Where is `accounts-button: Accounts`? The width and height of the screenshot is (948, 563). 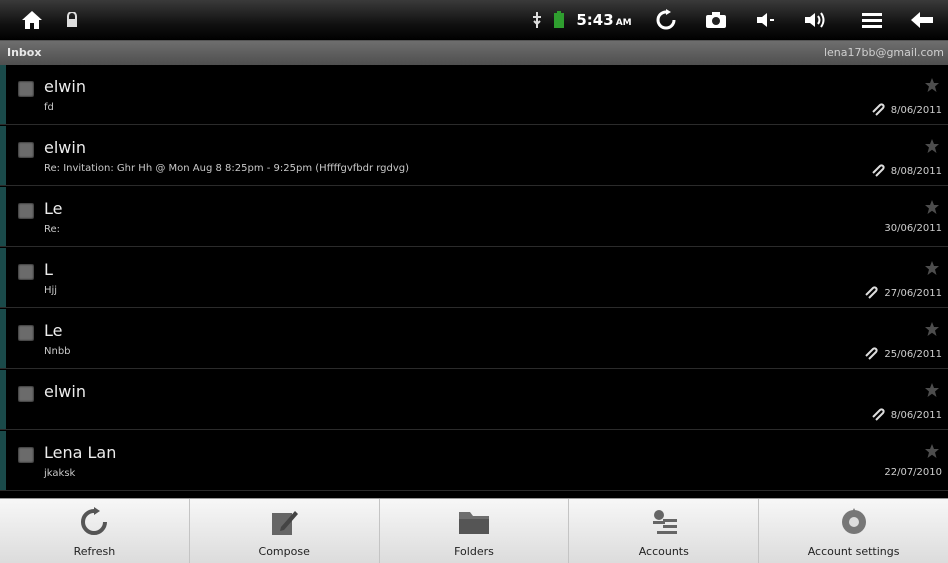
accounts-button: Accounts is located at coordinates (664, 531).